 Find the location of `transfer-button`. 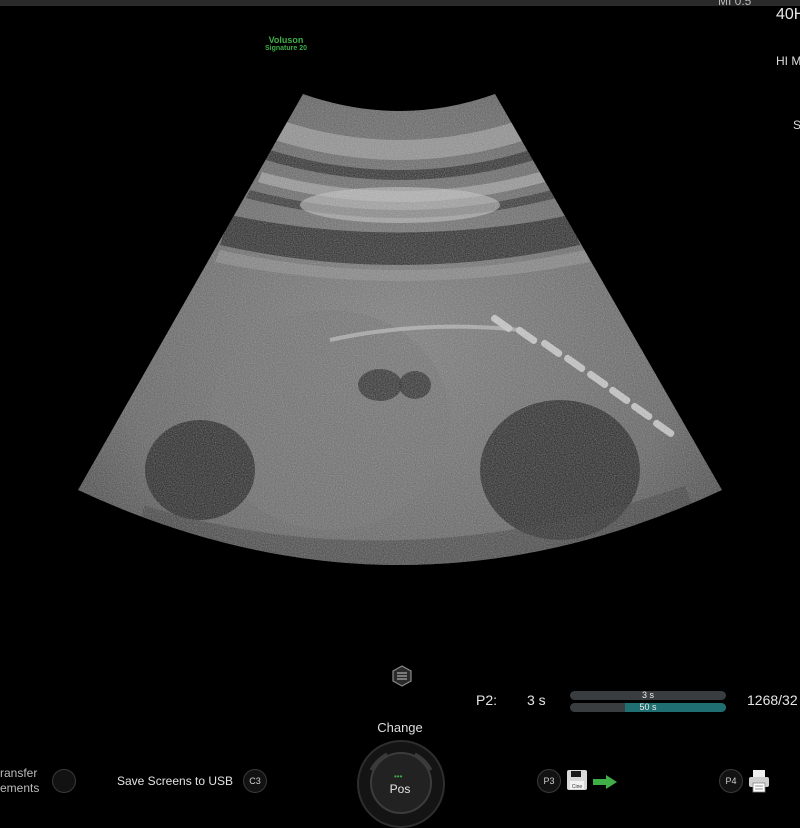

transfer-button is located at coordinates (64, 781).